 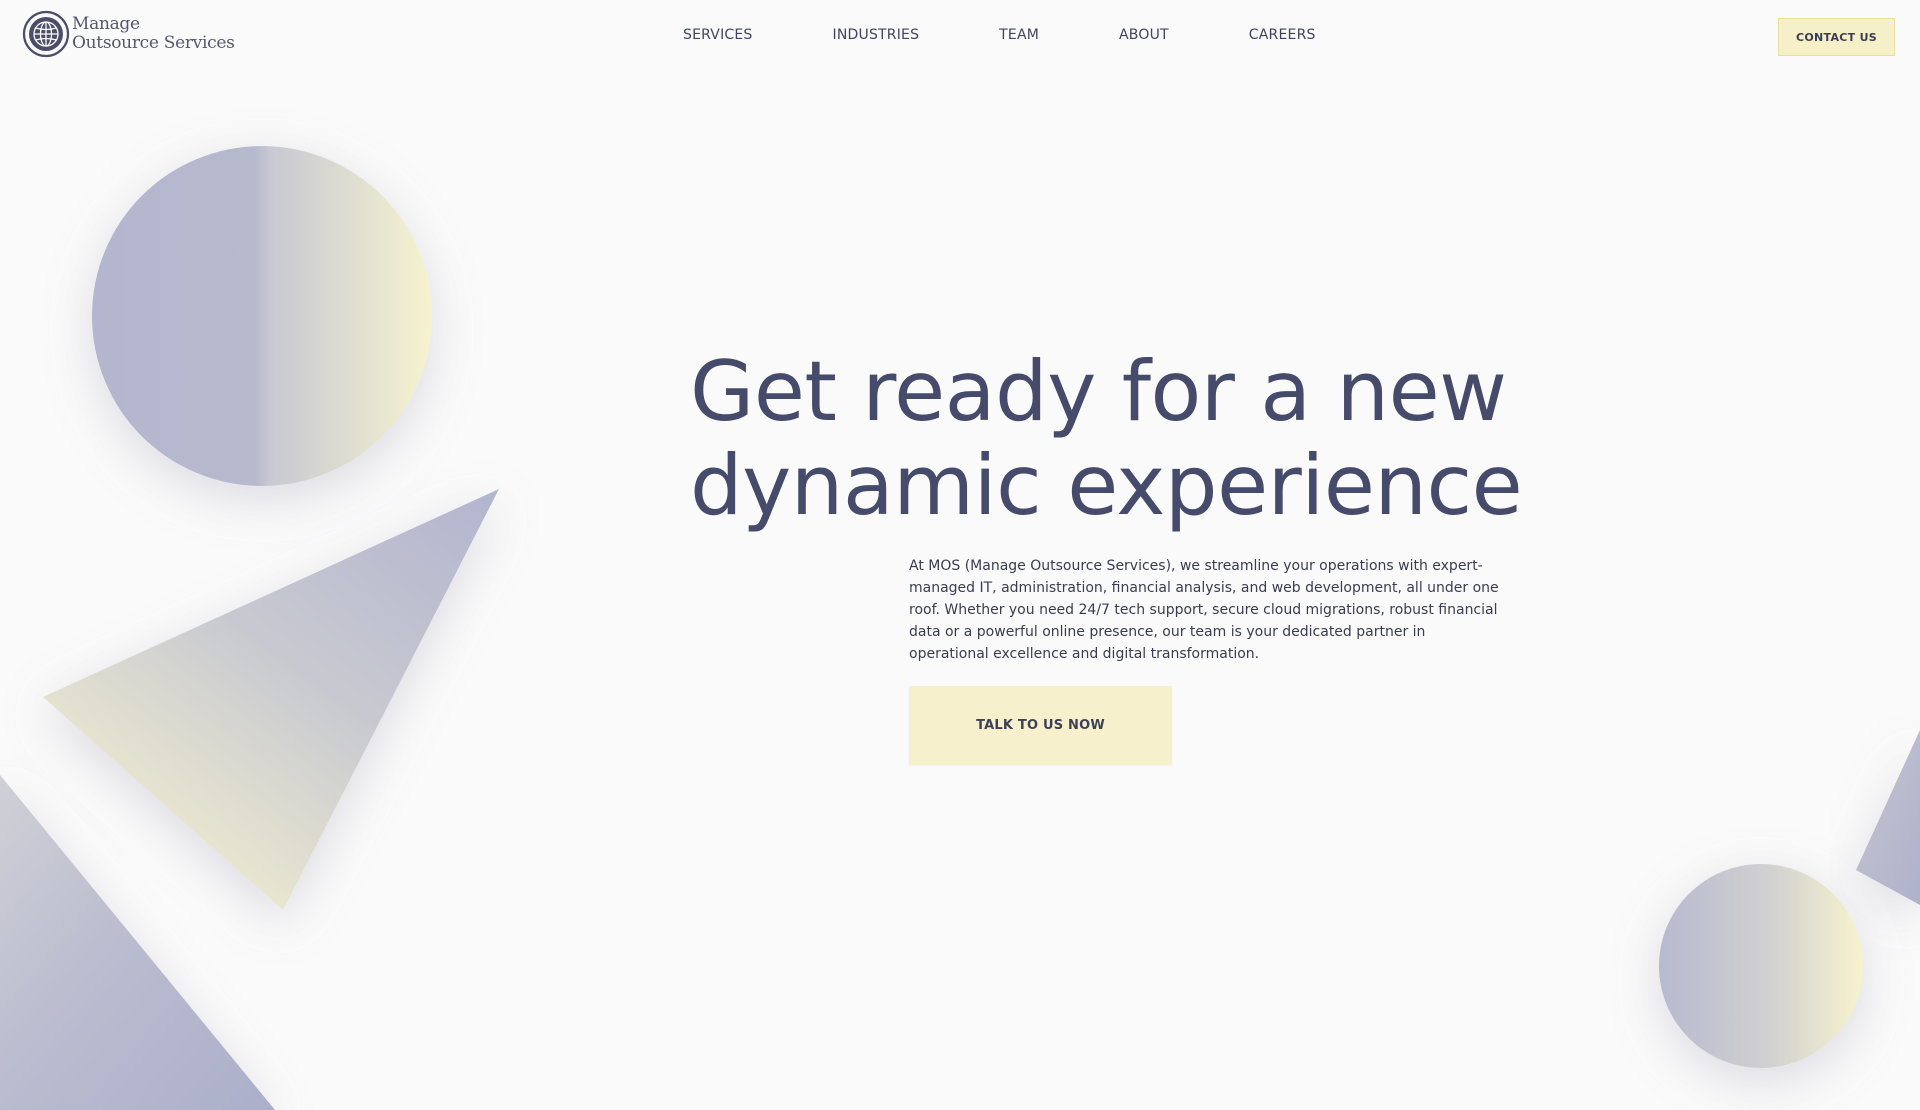 I want to click on contact-us-button: CONTACT US, so click(x=1836, y=37).